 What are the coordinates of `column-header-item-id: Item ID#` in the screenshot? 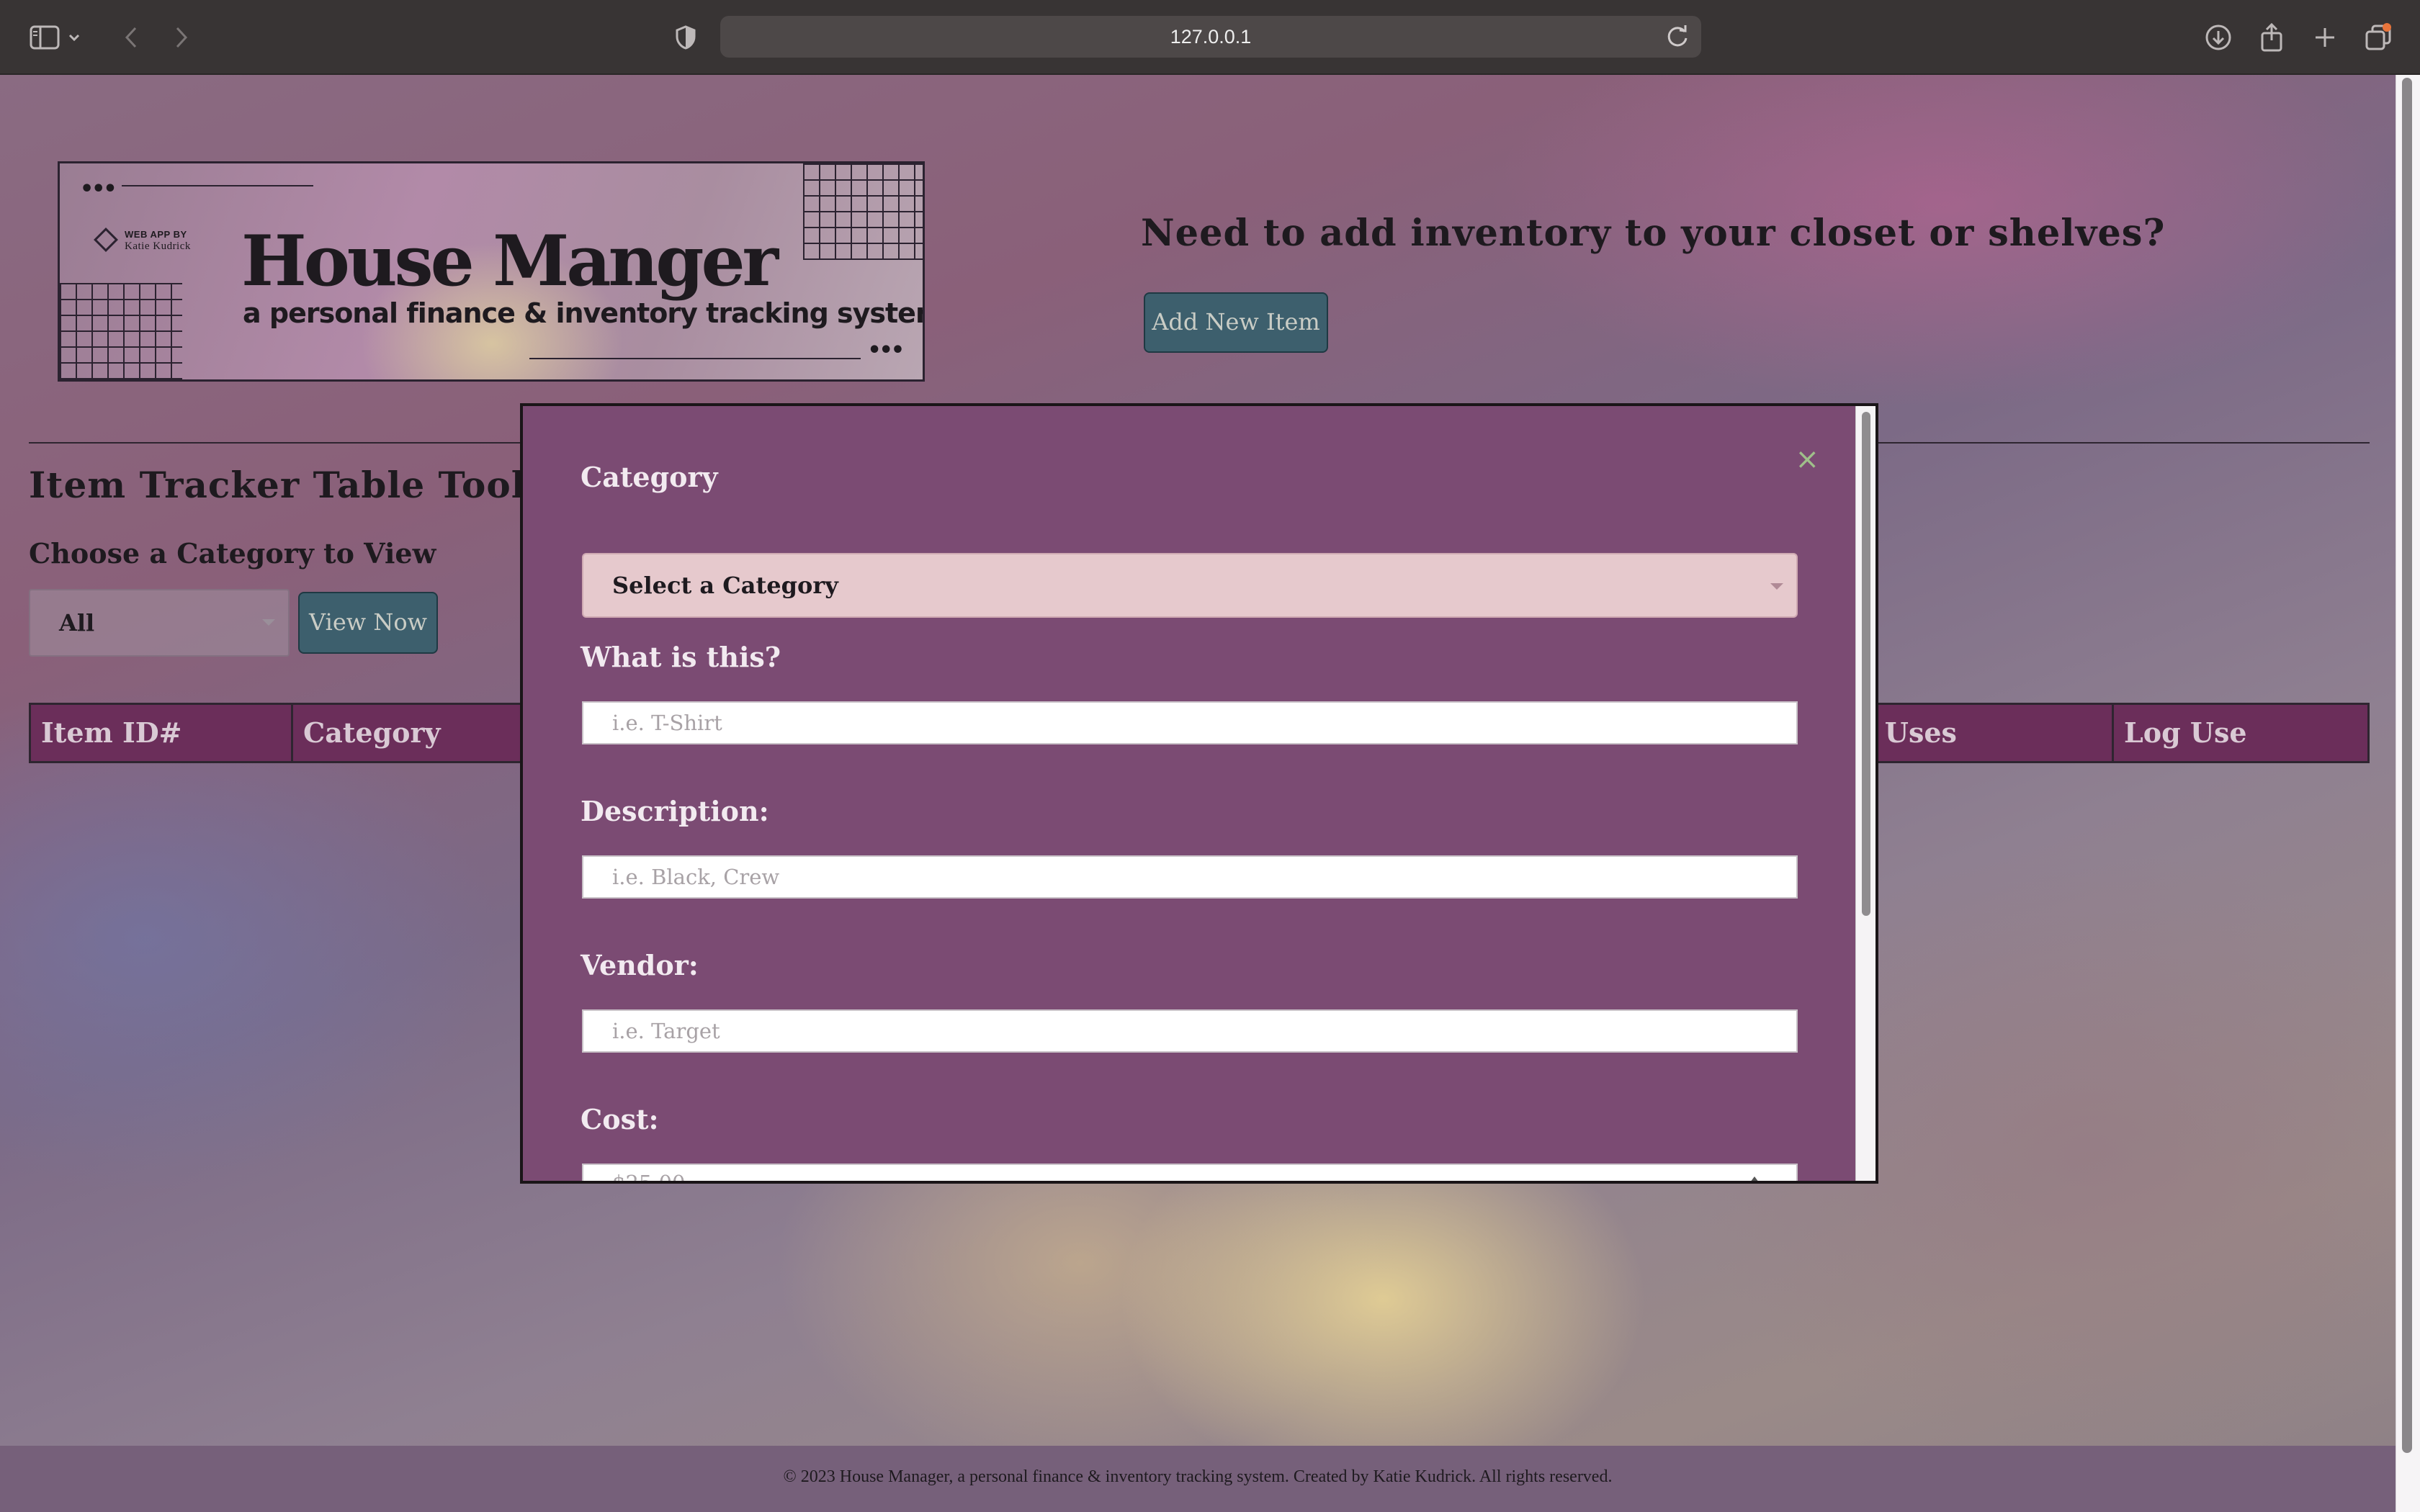 It's located at (162, 733).